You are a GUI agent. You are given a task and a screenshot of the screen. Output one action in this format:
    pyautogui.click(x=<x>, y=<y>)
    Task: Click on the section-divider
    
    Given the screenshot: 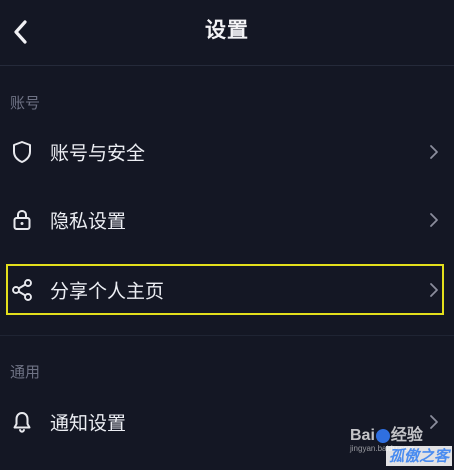 What is the action you would take?
    pyautogui.click(x=227, y=335)
    